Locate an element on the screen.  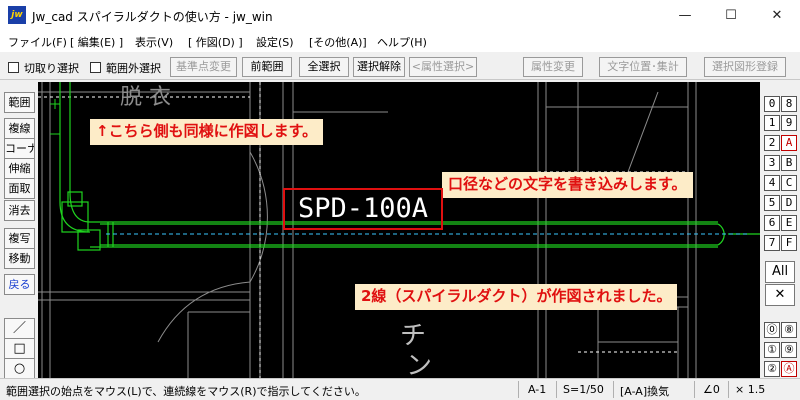
layer-group-2: 2 is located at coordinates (772, 143).